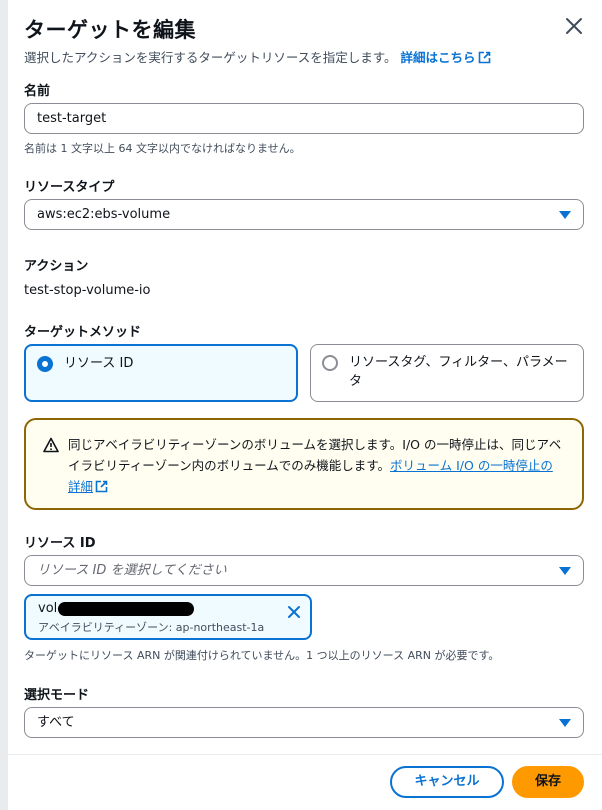  I want to click on selection-mode-value: すべて, so click(56, 722).